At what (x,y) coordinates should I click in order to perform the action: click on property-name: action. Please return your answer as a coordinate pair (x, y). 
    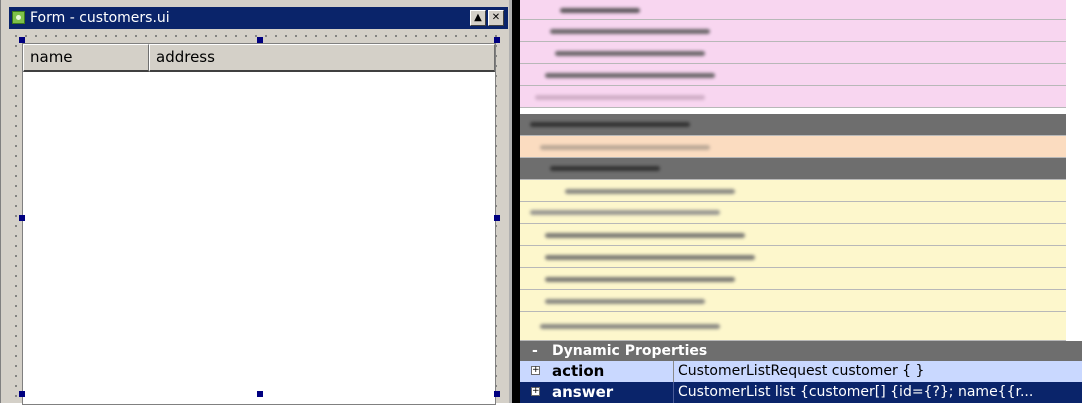
    Looking at the image, I should click on (578, 371).